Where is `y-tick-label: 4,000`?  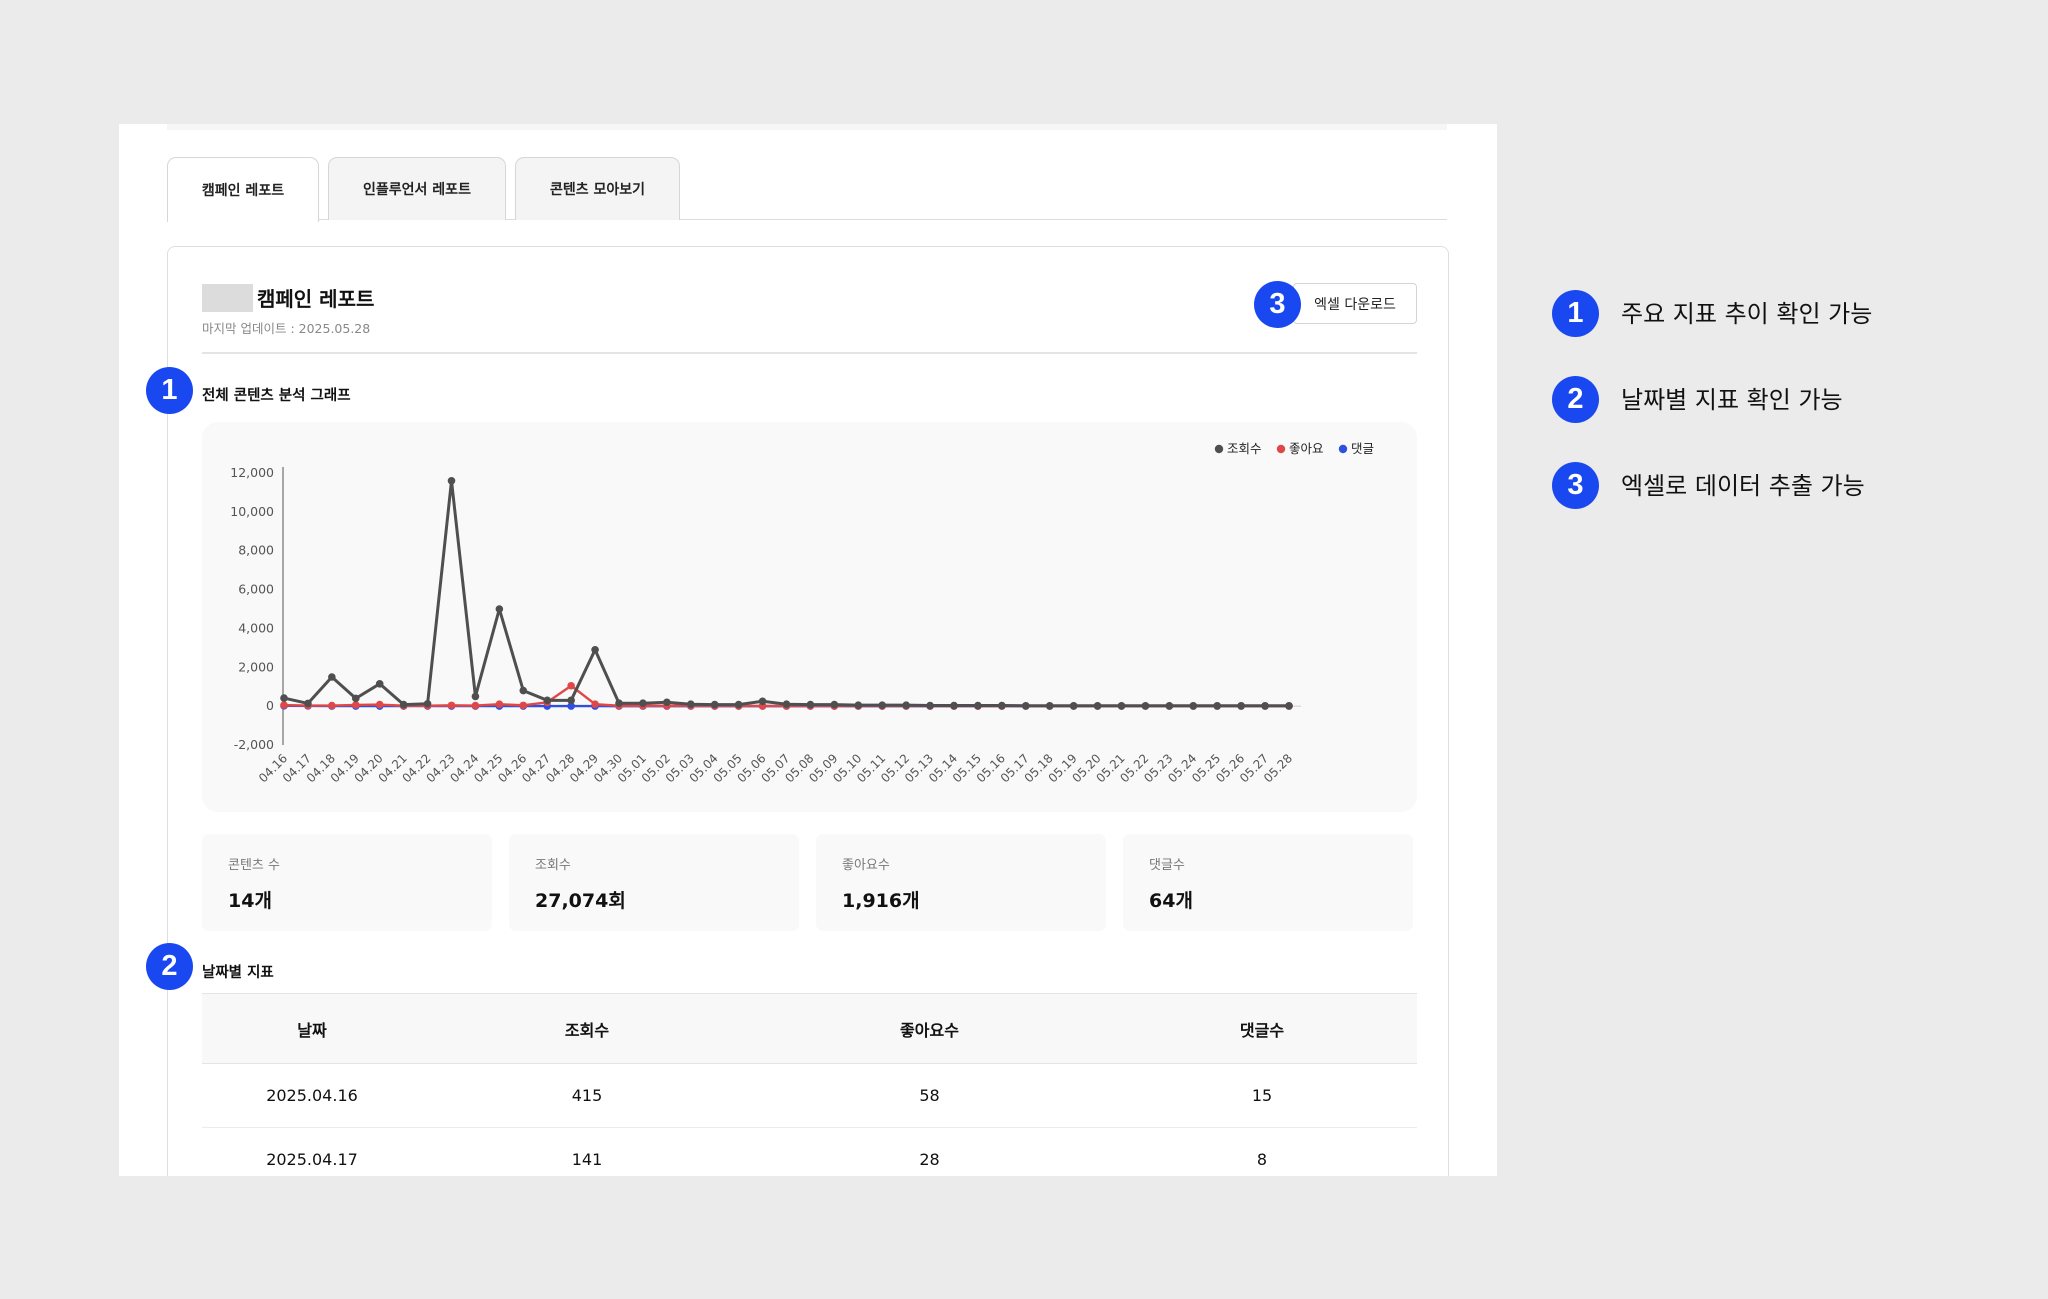 y-tick-label: 4,000 is located at coordinates (256, 627).